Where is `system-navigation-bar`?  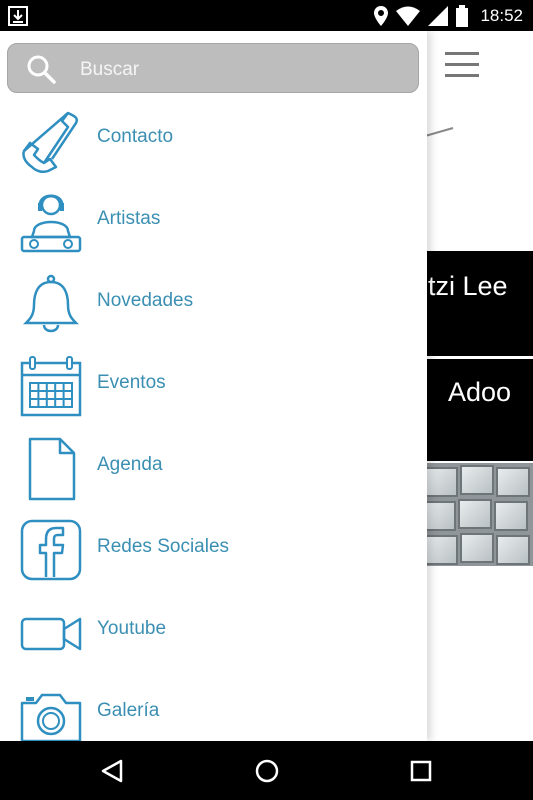 system-navigation-bar is located at coordinates (266, 770).